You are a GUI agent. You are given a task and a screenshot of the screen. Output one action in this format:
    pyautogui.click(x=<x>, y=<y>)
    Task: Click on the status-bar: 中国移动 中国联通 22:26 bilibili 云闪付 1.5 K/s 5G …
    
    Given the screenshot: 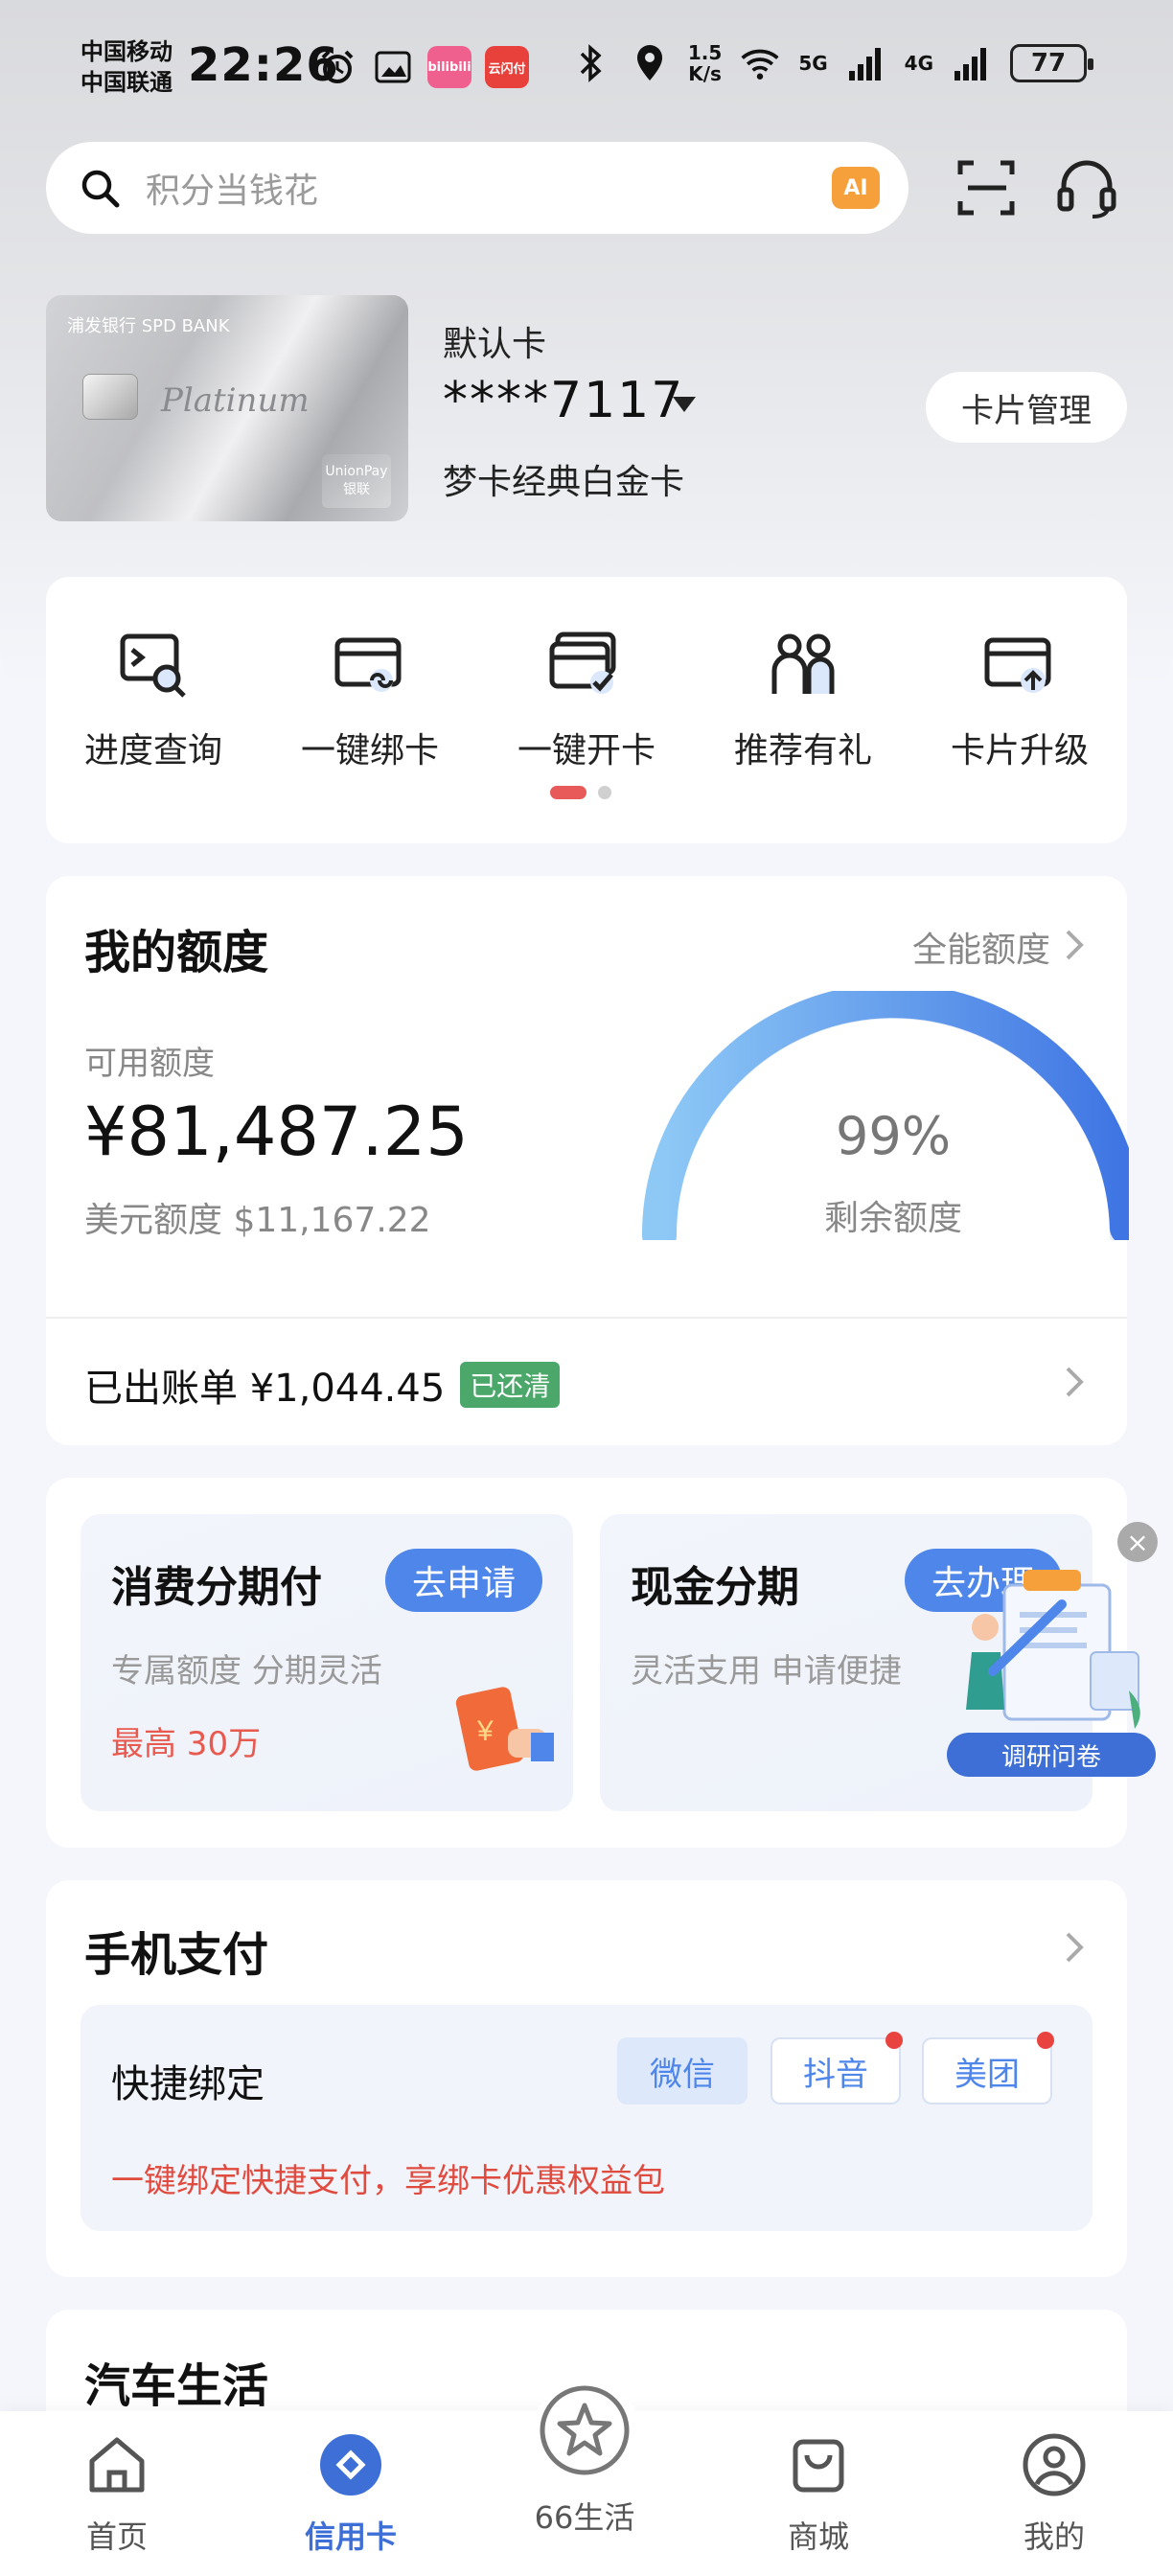 What is the action you would take?
    pyautogui.click(x=586, y=67)
    